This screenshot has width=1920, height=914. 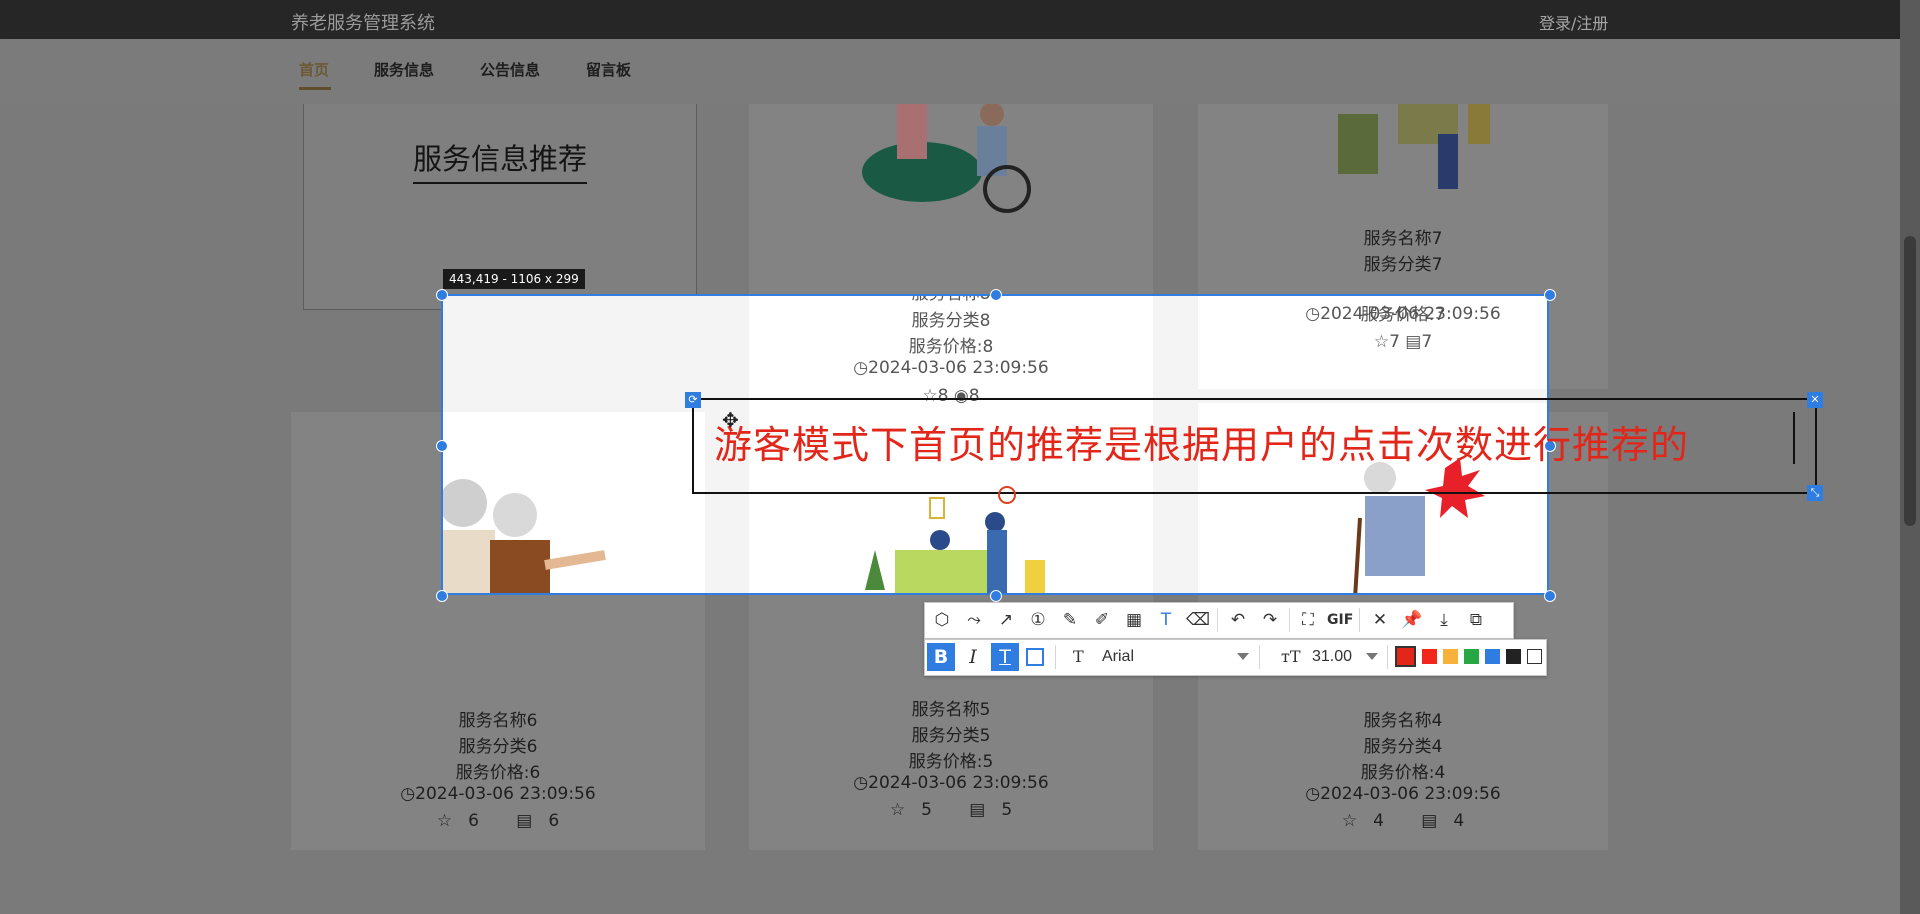 I want to click on view-count: 7, so click(x=1427, y=342).